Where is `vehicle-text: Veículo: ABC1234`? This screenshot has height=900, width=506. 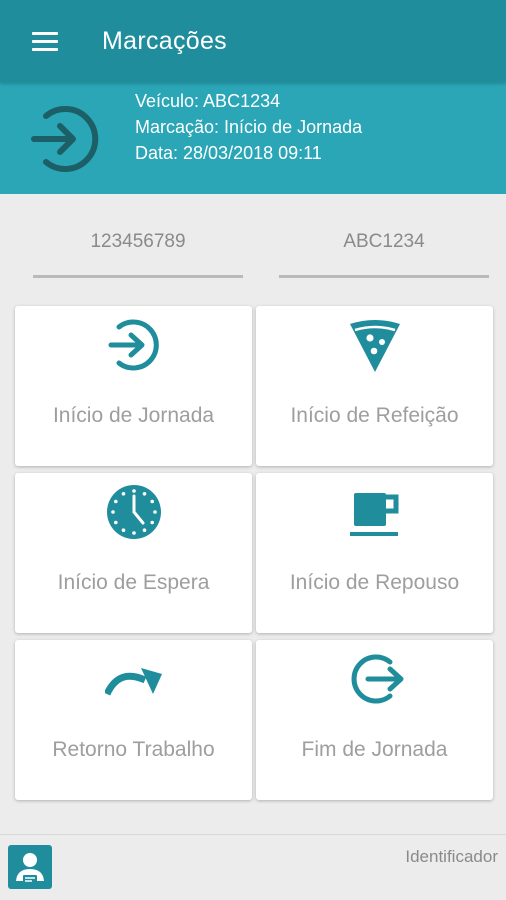
vehicle-text: Veículo: ABC1234 is located at coordinates (208, 101).